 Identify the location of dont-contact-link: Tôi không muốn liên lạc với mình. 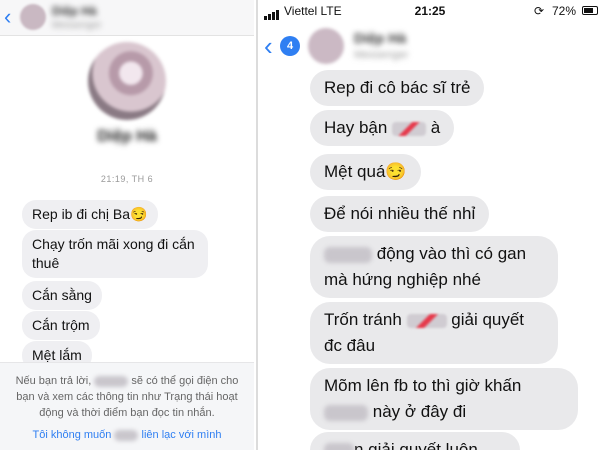
(127, 435).